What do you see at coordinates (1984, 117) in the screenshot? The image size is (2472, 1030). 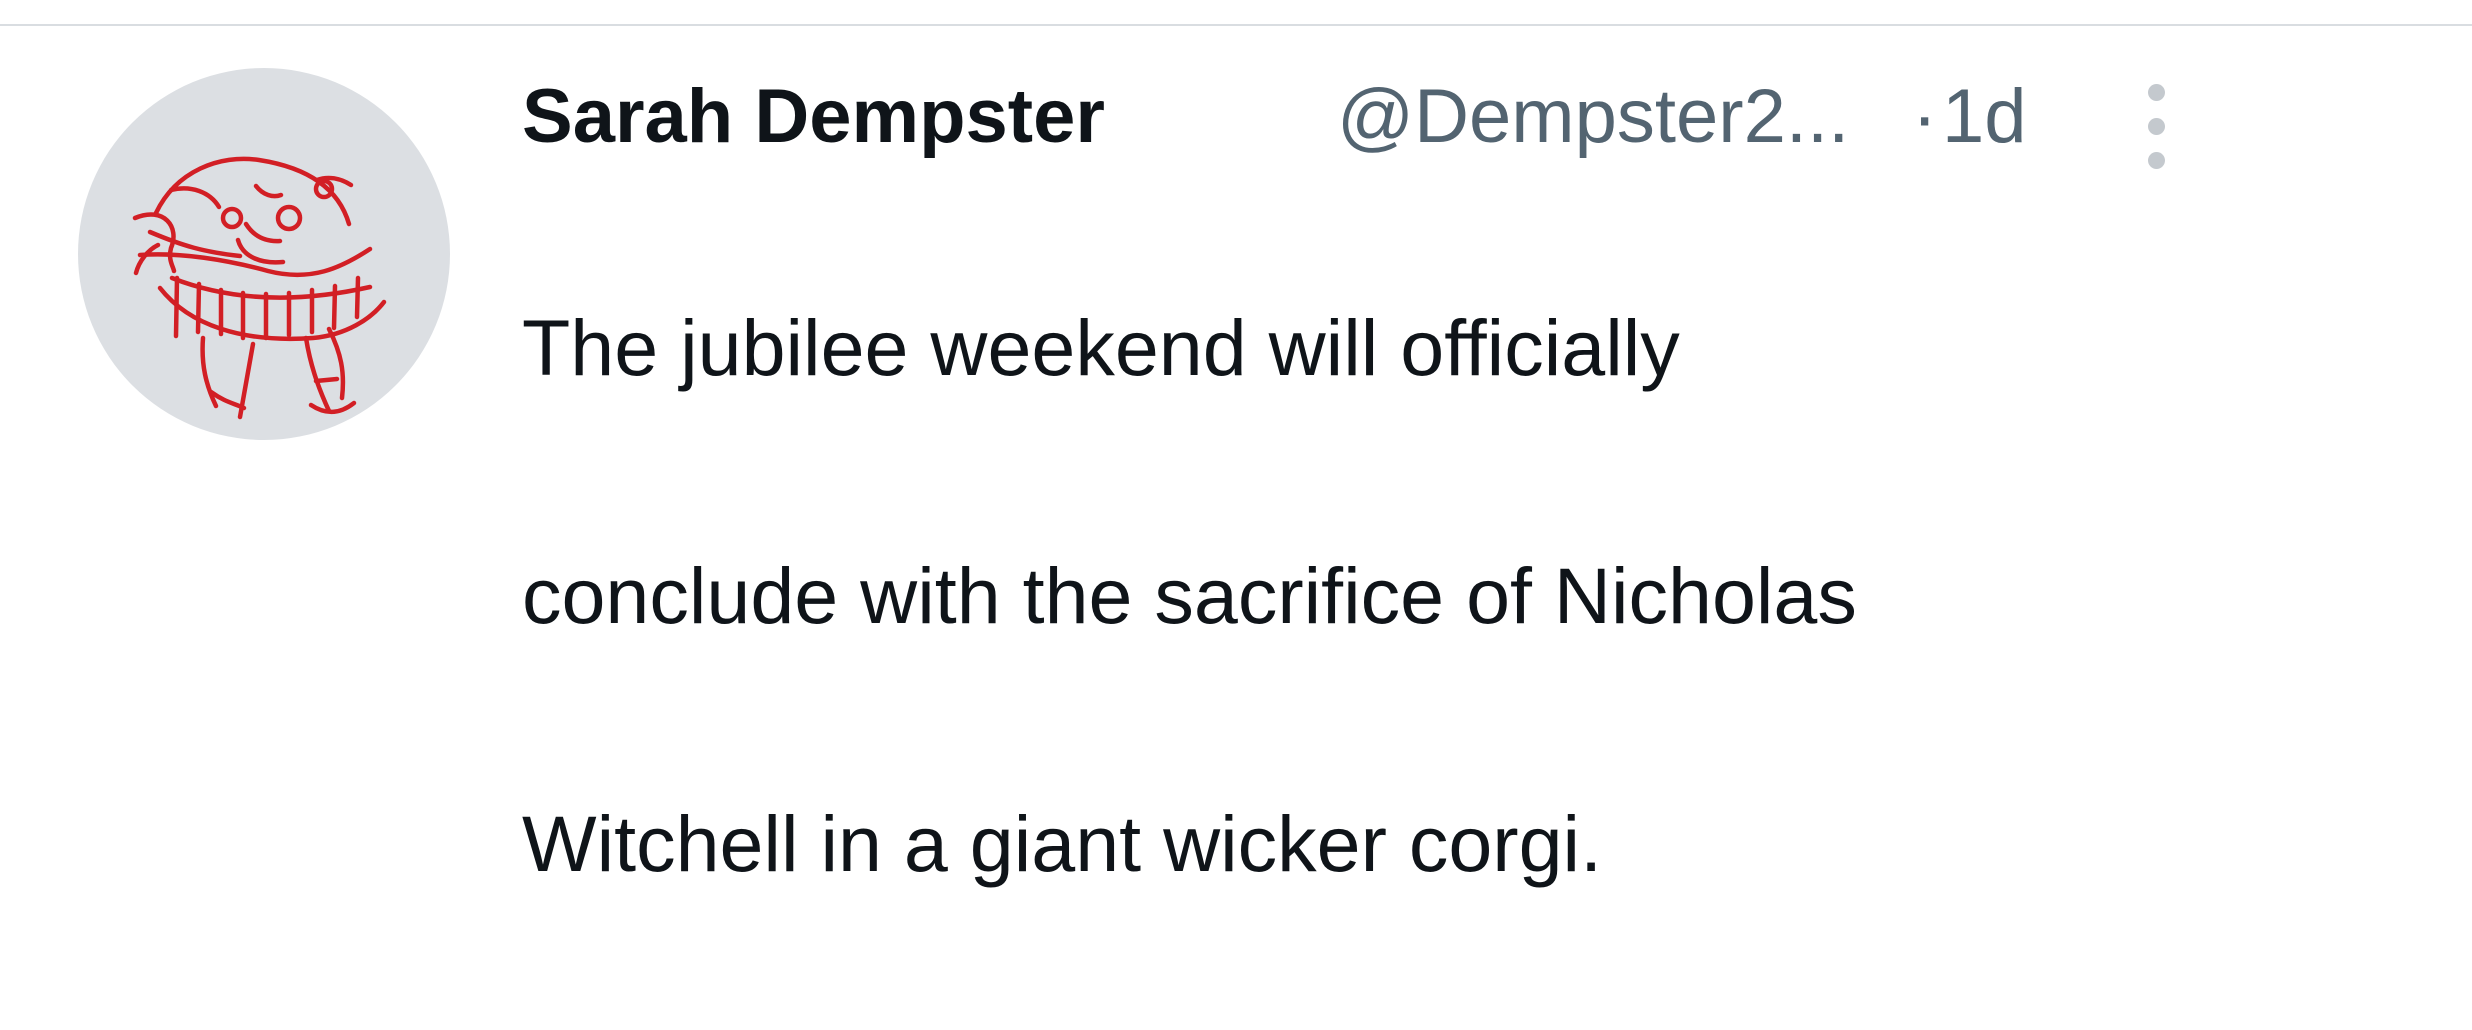 I see `tweet-timestamp: 1d` at bounding box center [1984, 117].